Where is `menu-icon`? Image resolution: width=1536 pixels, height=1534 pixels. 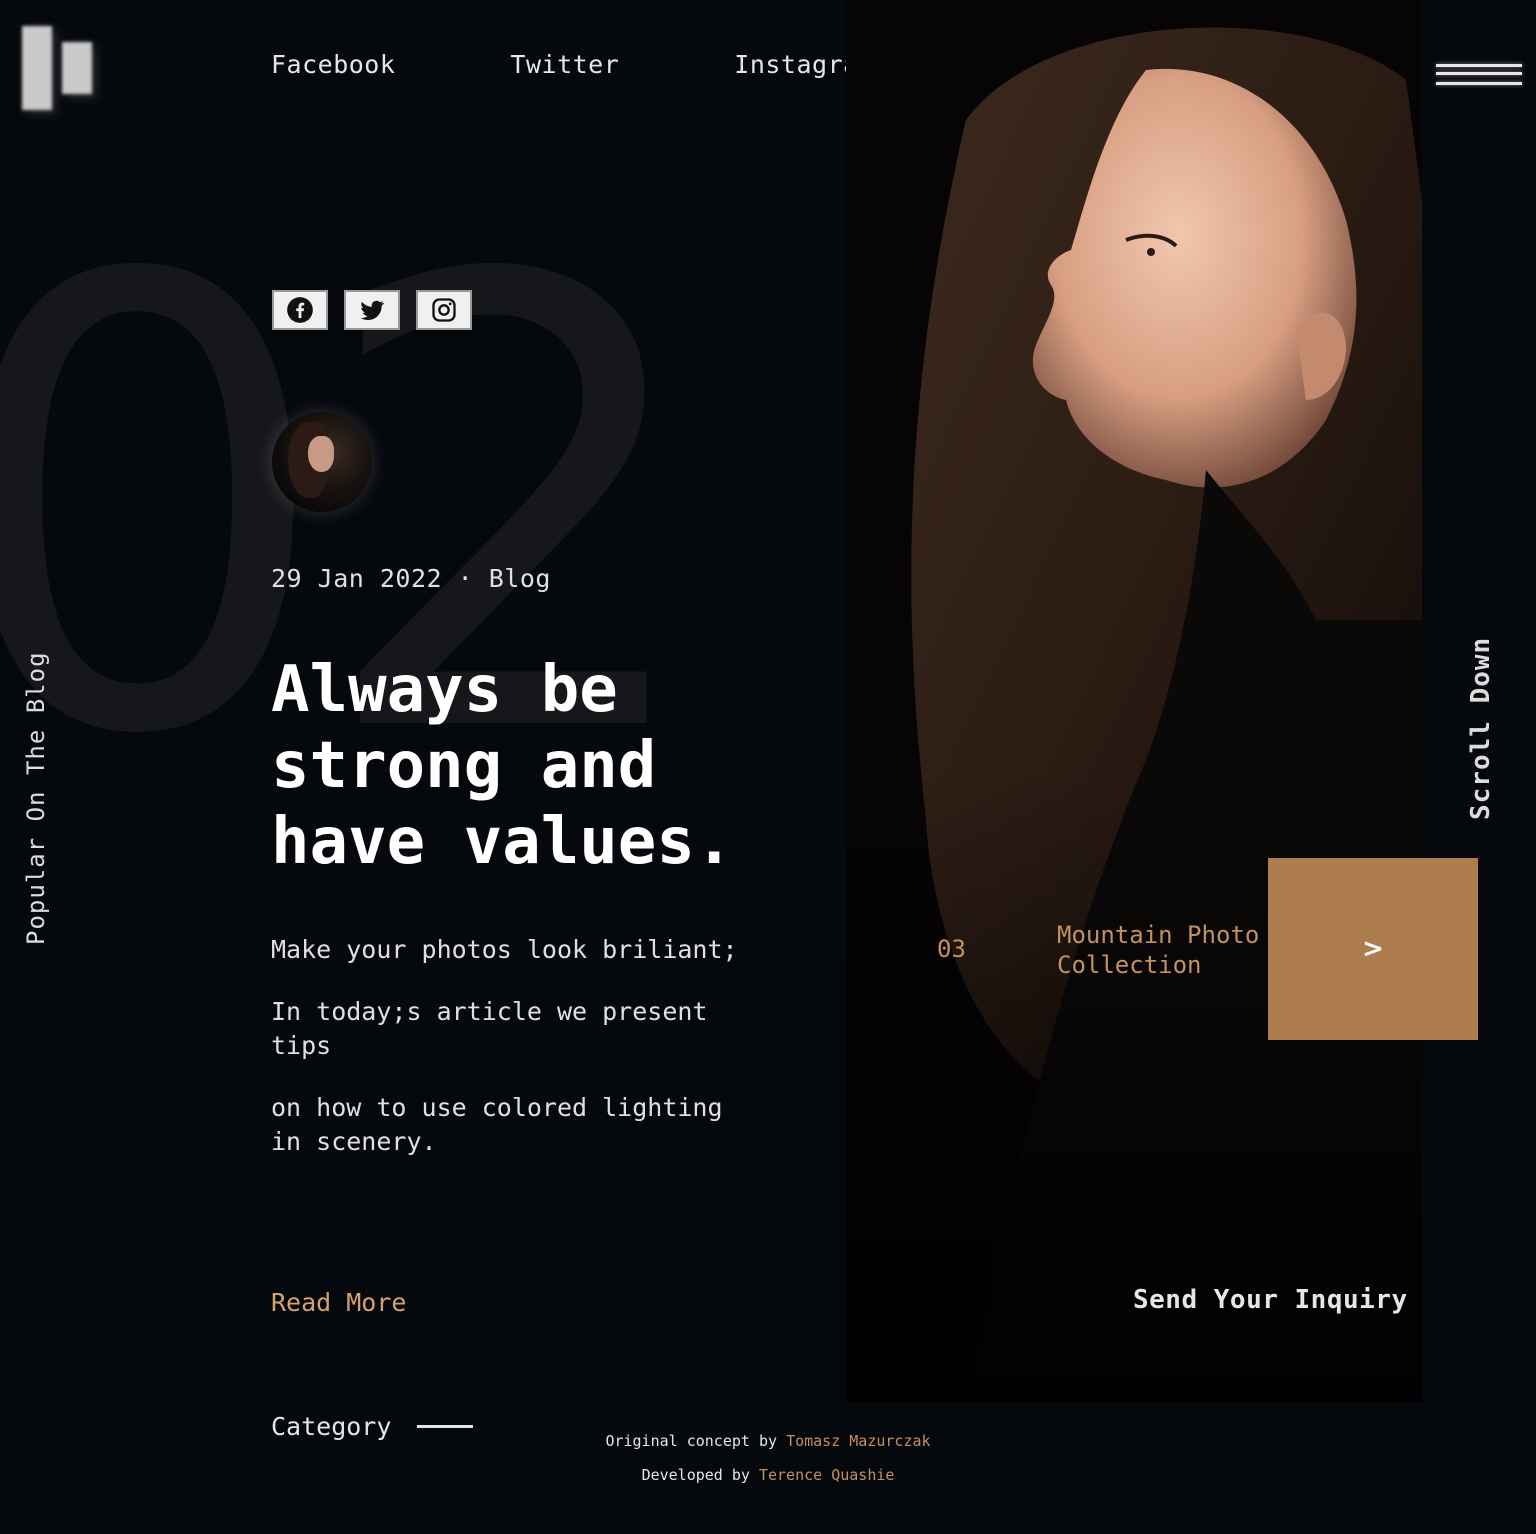
menu-icon is located at coordinates (1479, 75).